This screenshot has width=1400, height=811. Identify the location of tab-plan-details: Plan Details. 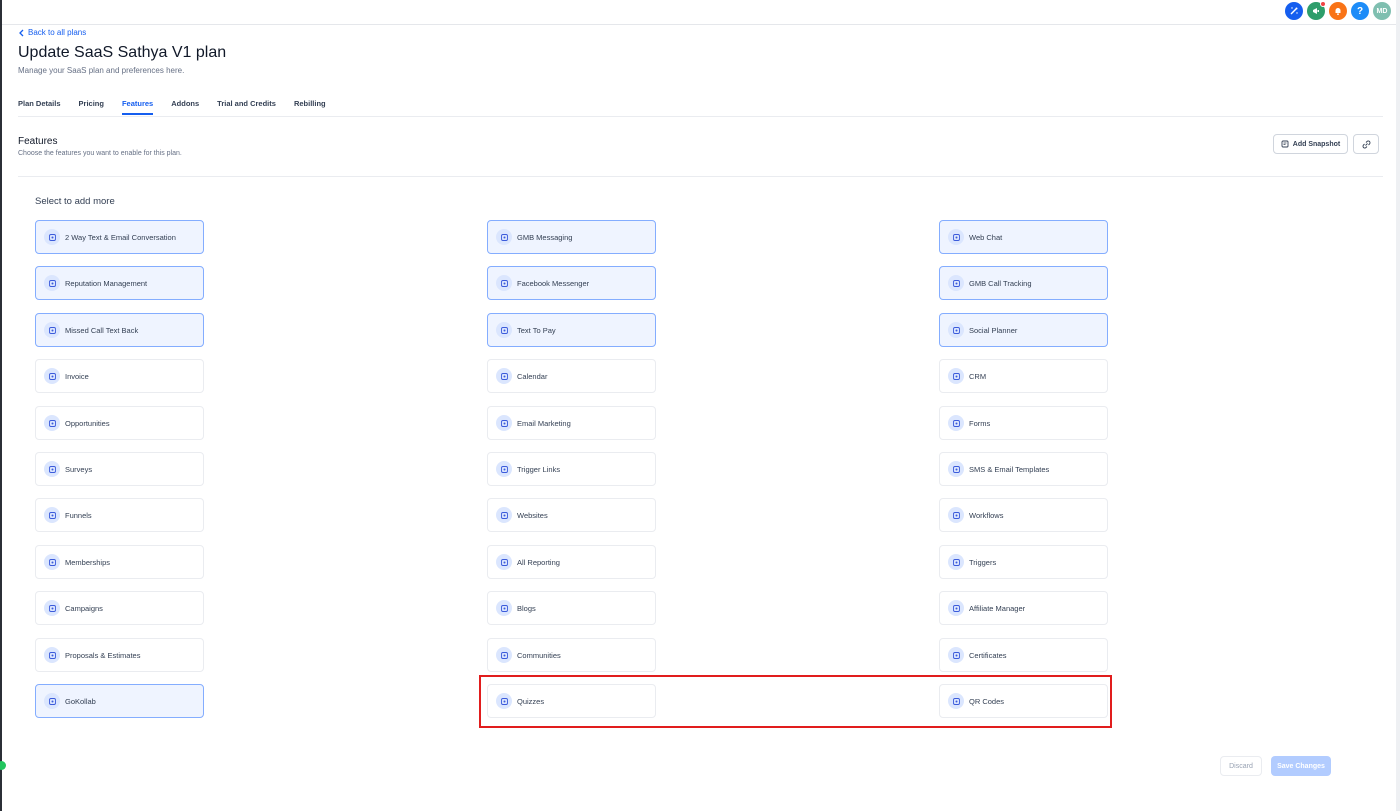
(39, 107).